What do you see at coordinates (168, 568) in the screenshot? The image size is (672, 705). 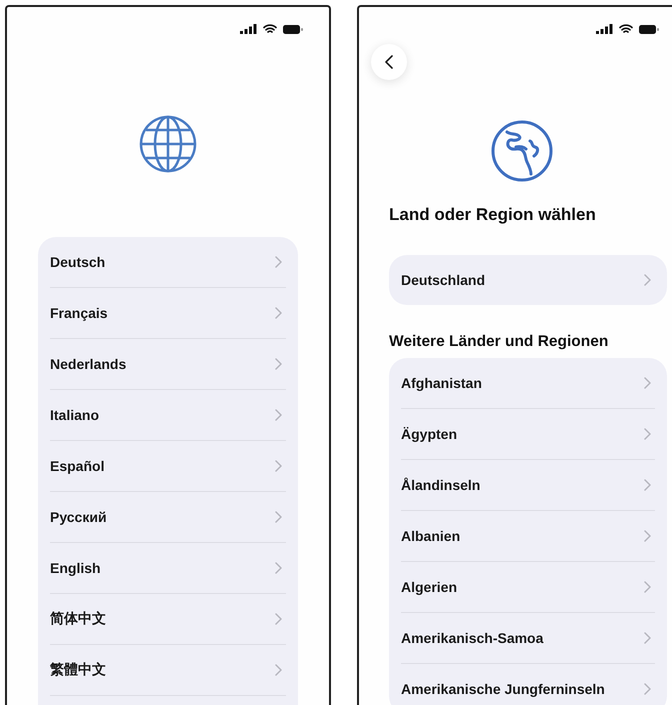 I see `language-option: English` at bounding box center [168, 568].